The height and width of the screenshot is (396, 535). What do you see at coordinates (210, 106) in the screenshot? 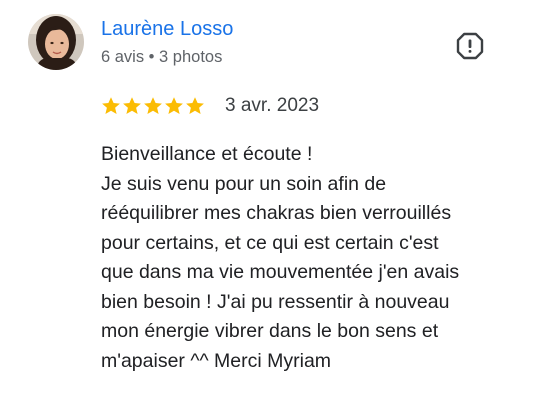
I see `rating-row: 3 avr. 2023` at bounding box center [210, 106].